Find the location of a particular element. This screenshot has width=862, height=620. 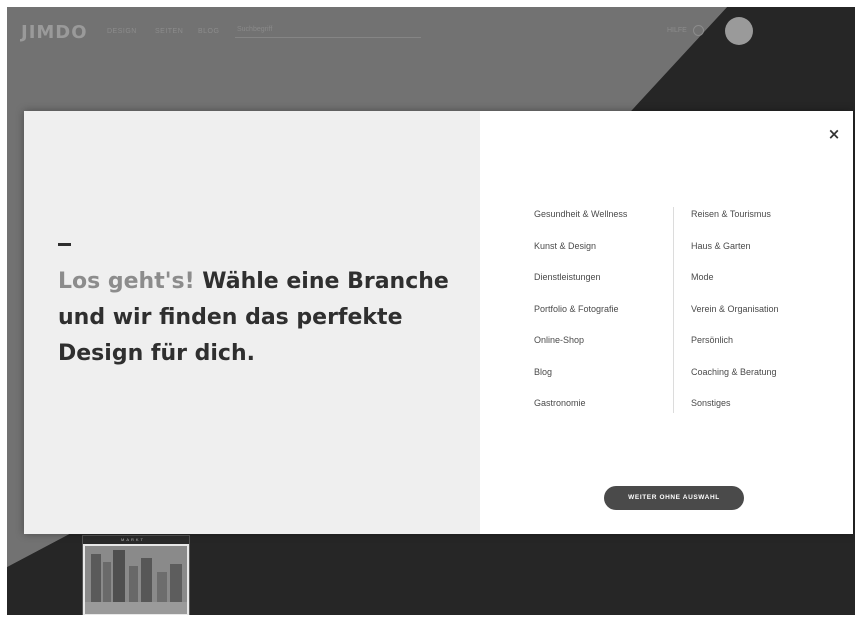

category-home-garden: Haus & Garten is located at coordinates (761, 257).